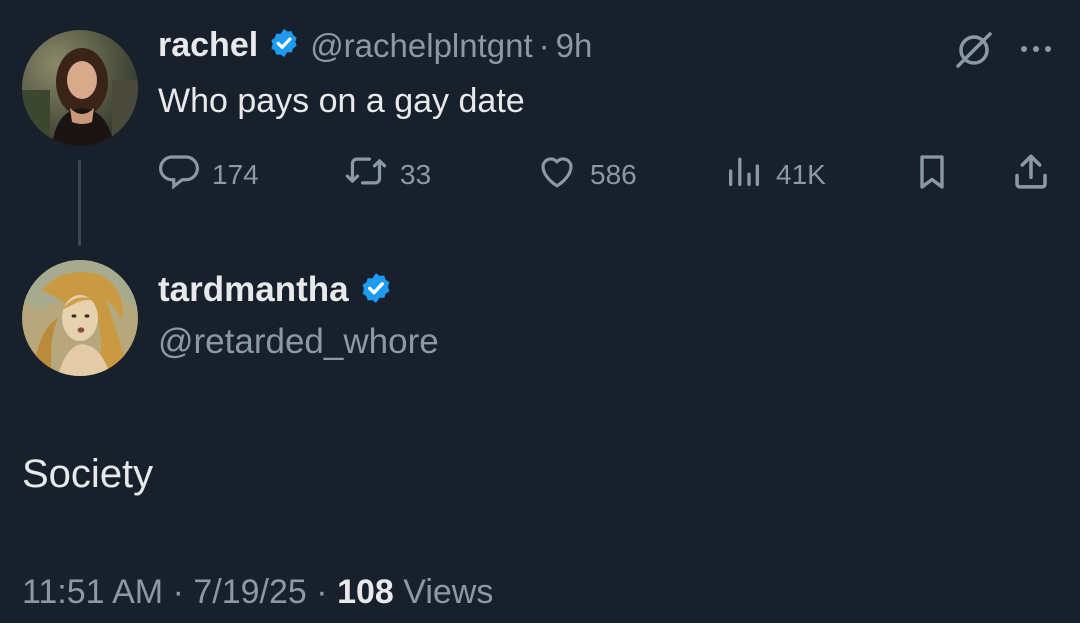 The height and width of the screenshot is (623, 1080). I want to click on avatar-rachel, so click(80, 88).